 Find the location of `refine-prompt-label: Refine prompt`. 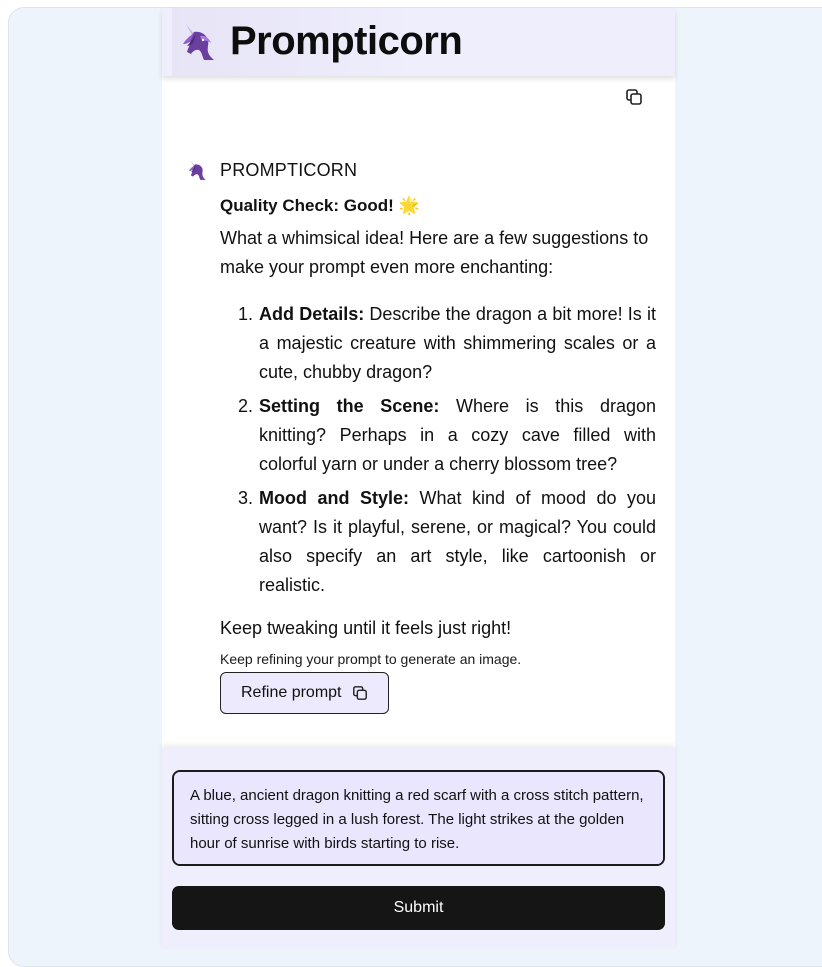

refine-prompt-label: Refine prompt is located at coordinates (291, 692).